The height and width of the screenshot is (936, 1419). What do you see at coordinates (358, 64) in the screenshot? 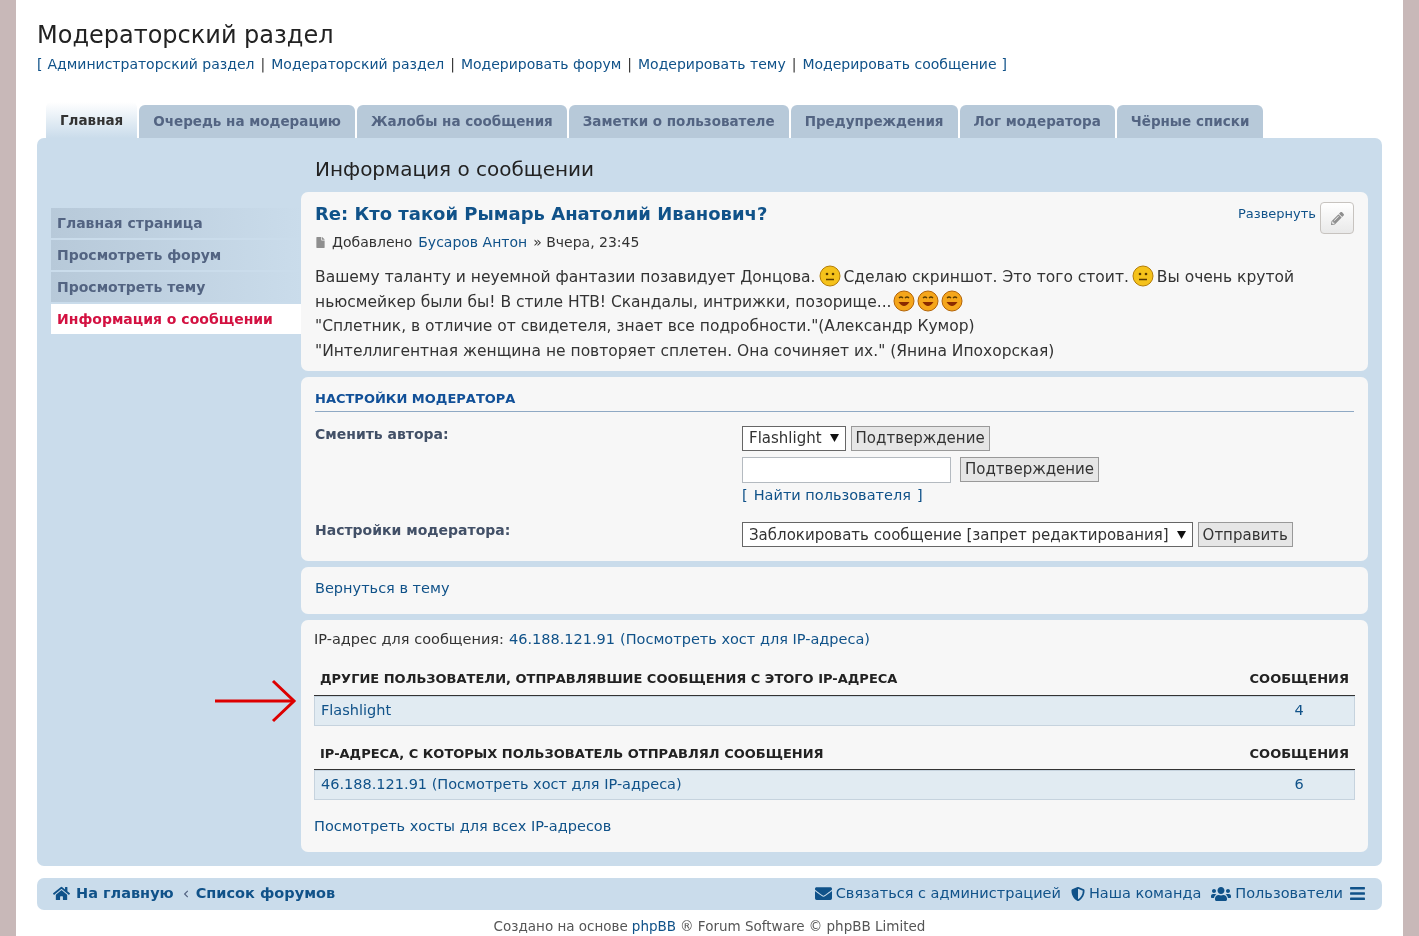
I see `breadcrumb-link: Модераторский раздел` at bounding box center [358, 64].